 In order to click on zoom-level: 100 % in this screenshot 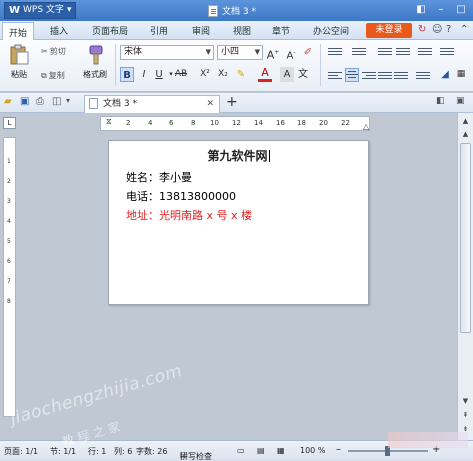, I will do `click(312, 450)`.